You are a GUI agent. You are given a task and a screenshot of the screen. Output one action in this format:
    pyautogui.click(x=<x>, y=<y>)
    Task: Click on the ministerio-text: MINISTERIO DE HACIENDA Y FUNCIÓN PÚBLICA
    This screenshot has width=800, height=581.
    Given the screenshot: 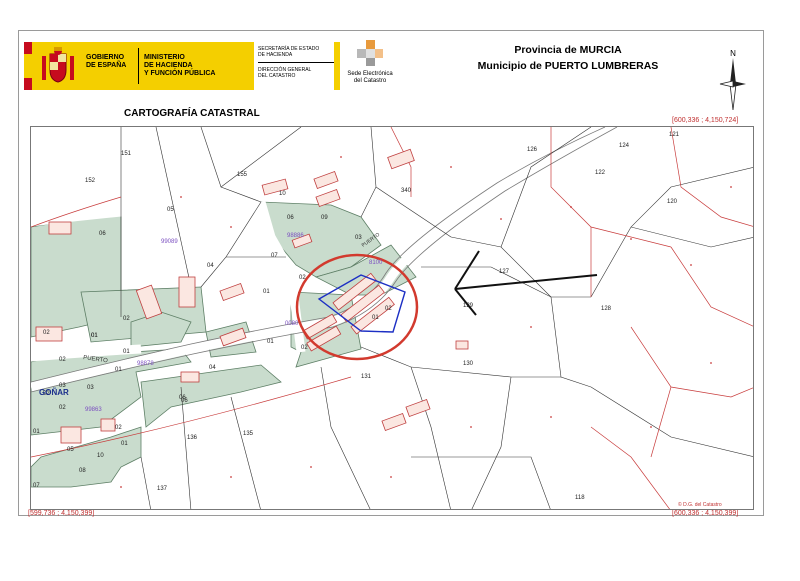 What is the action you would take?
    pyautogui.click(x=179, y=66)
    